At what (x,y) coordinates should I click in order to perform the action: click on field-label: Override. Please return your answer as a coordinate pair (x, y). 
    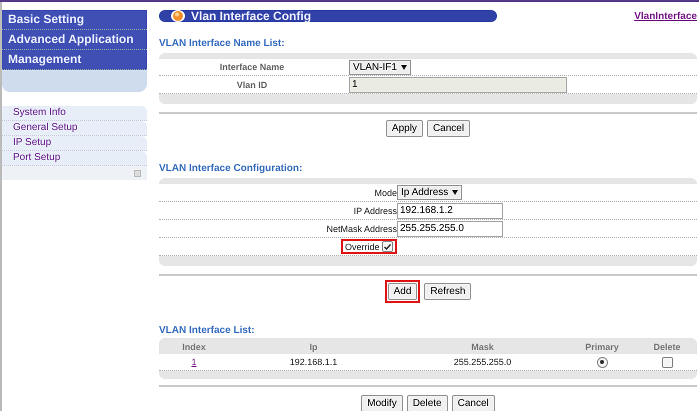
    Looking at the image, I should click on (362, 247).